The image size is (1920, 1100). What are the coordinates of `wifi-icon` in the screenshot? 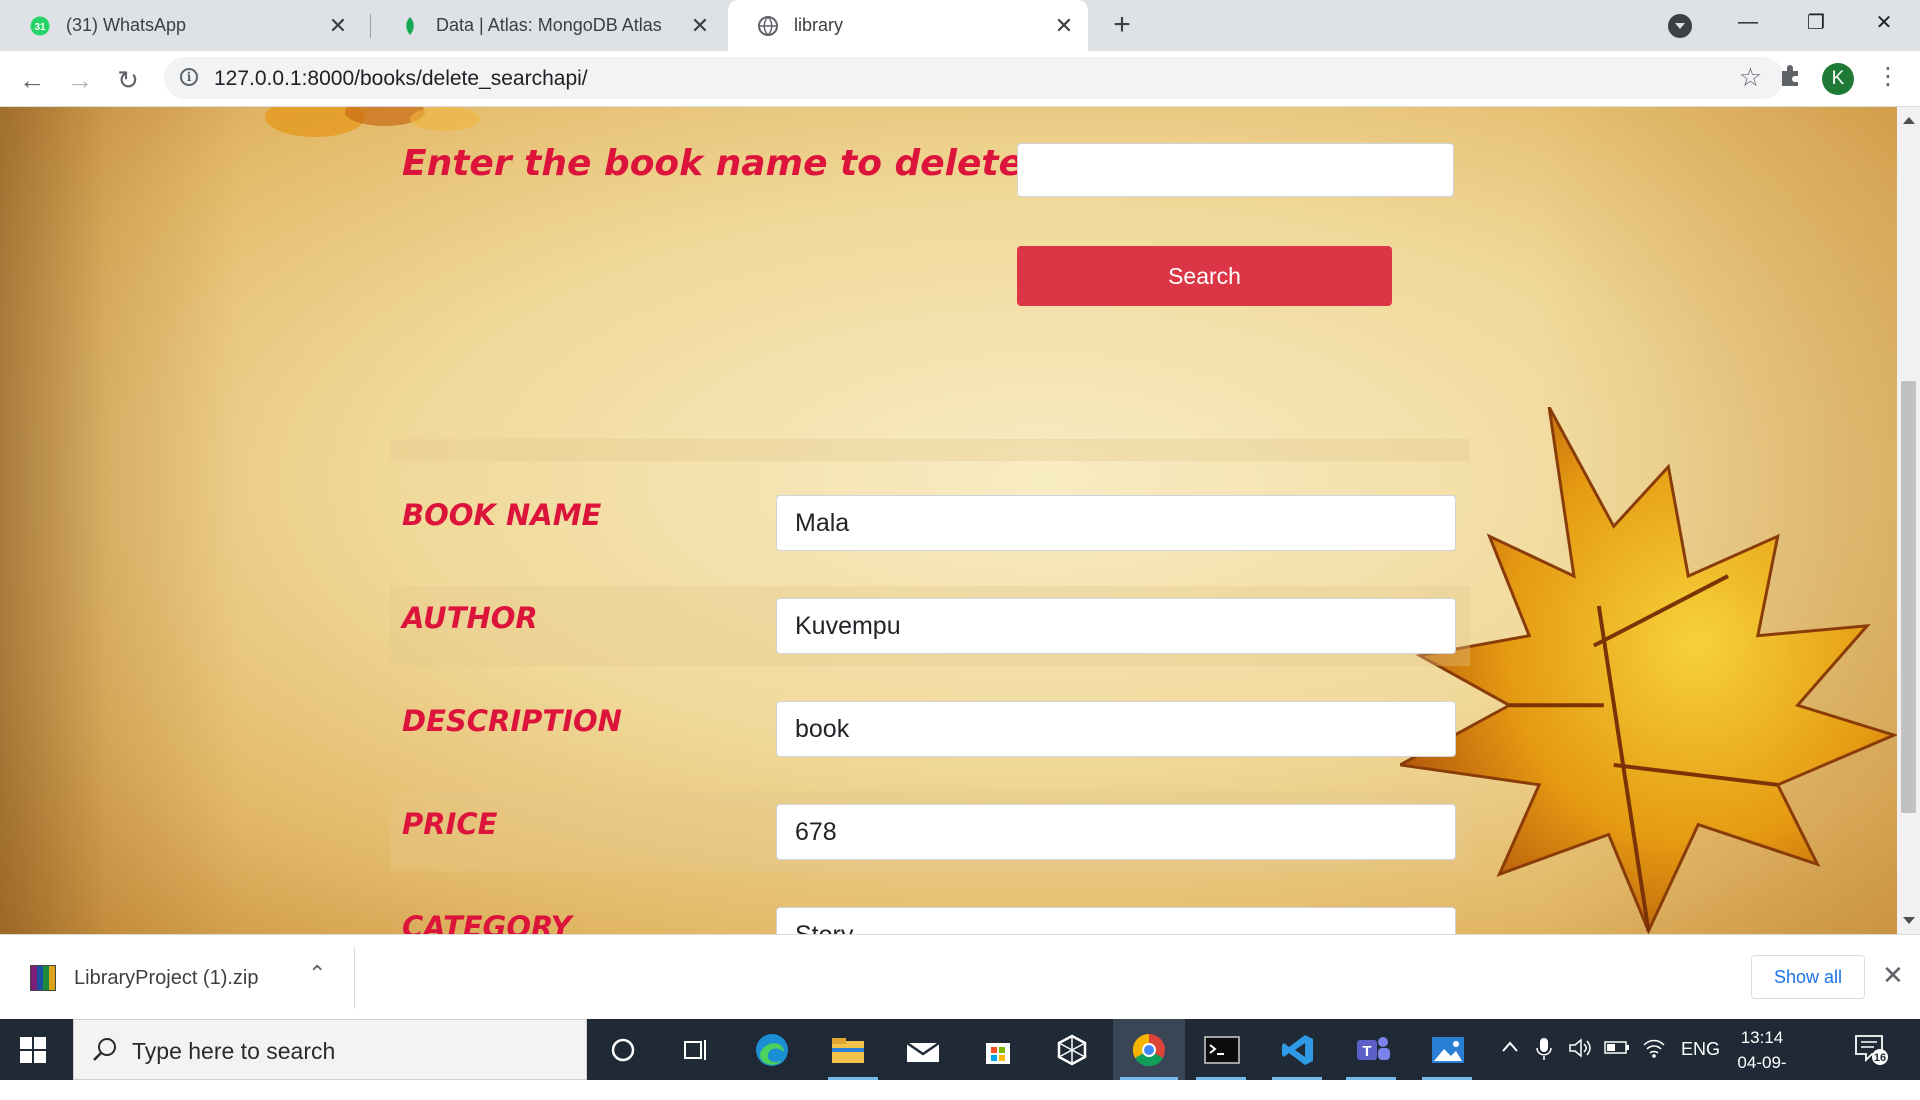 It's located at (1654, 1050).